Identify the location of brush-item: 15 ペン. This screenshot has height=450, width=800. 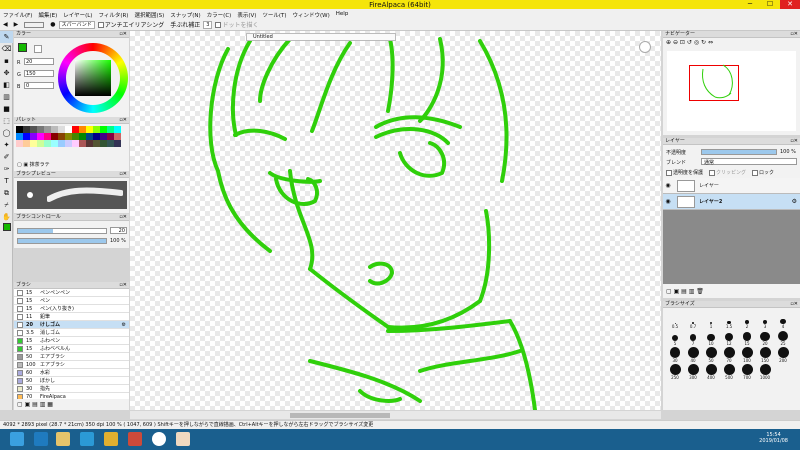
(71, 301).